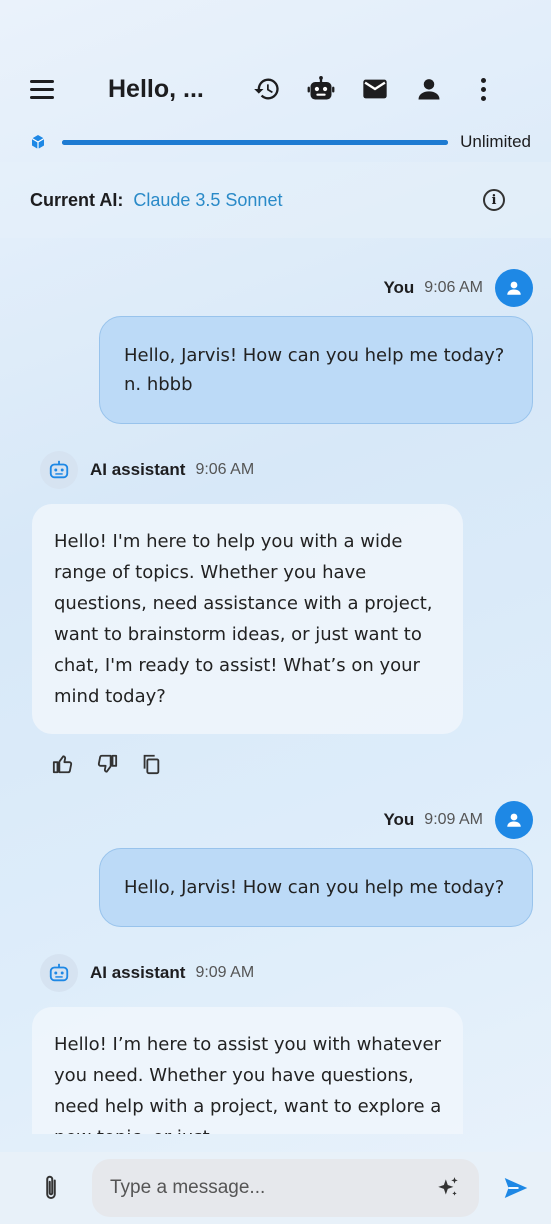 The width and height of the screenshot is (551, 1224). Describe the element at coordinates (45, 89) in the screenshot. I see `menu-icon` at that location.